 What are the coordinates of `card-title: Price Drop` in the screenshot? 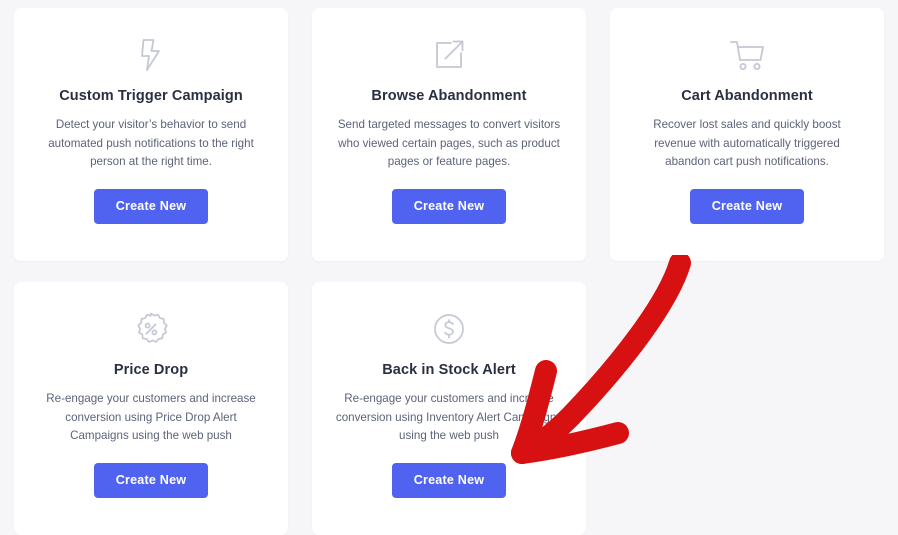 It's located at (151, 370).